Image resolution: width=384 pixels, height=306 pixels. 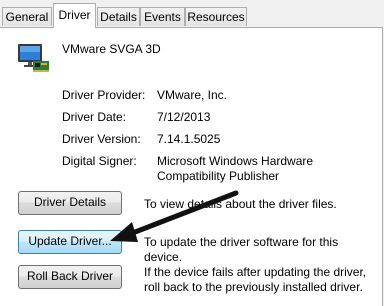 I want to click on driver-provider-label: Driver Provider:, so click(x=104, y=95).